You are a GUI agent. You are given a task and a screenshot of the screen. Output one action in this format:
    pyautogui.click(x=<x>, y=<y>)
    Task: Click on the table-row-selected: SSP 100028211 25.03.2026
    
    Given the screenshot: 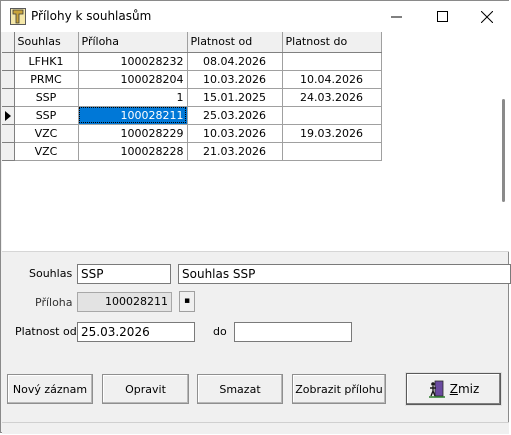 What is the action you would take?
    pyautogui.click(x=192, y=115)
    